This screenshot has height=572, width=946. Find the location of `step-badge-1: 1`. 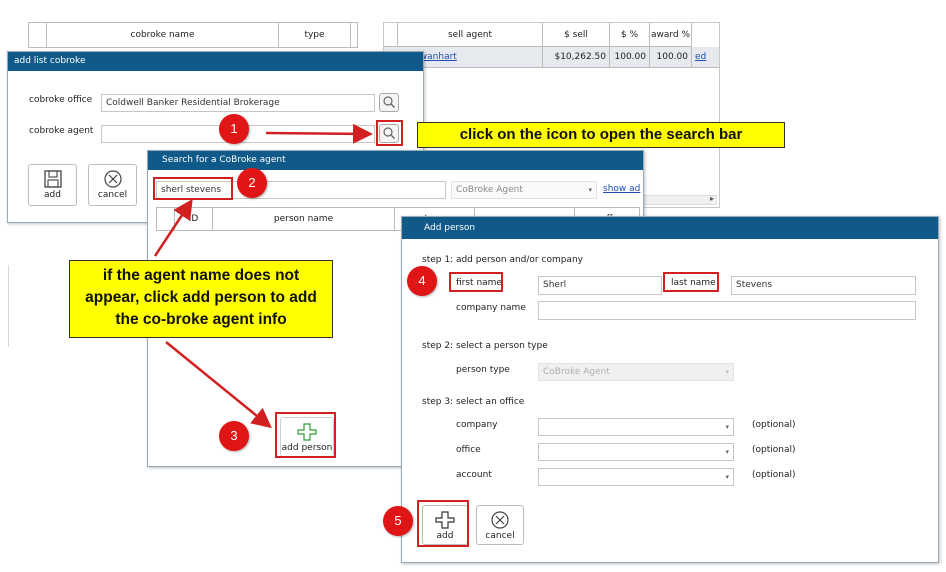

step-badge-1: 1 is located at coordinates (234, 129).